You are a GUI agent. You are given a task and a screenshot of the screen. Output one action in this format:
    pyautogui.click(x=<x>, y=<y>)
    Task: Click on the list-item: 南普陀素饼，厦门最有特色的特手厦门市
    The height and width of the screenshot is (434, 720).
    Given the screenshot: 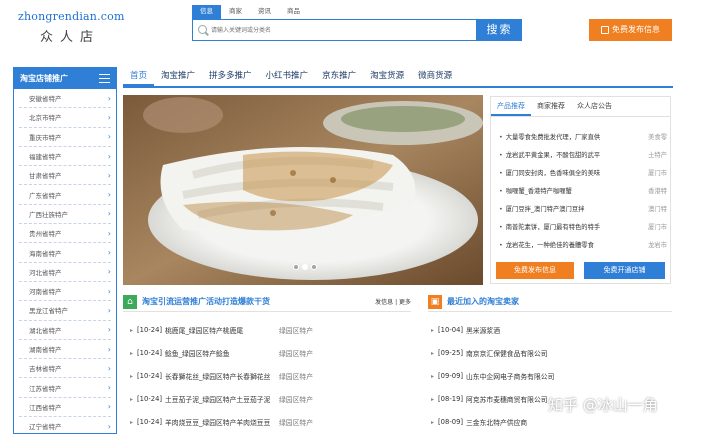 What is the action you would take?
    pyautogui.click(x=583, y=226)
    